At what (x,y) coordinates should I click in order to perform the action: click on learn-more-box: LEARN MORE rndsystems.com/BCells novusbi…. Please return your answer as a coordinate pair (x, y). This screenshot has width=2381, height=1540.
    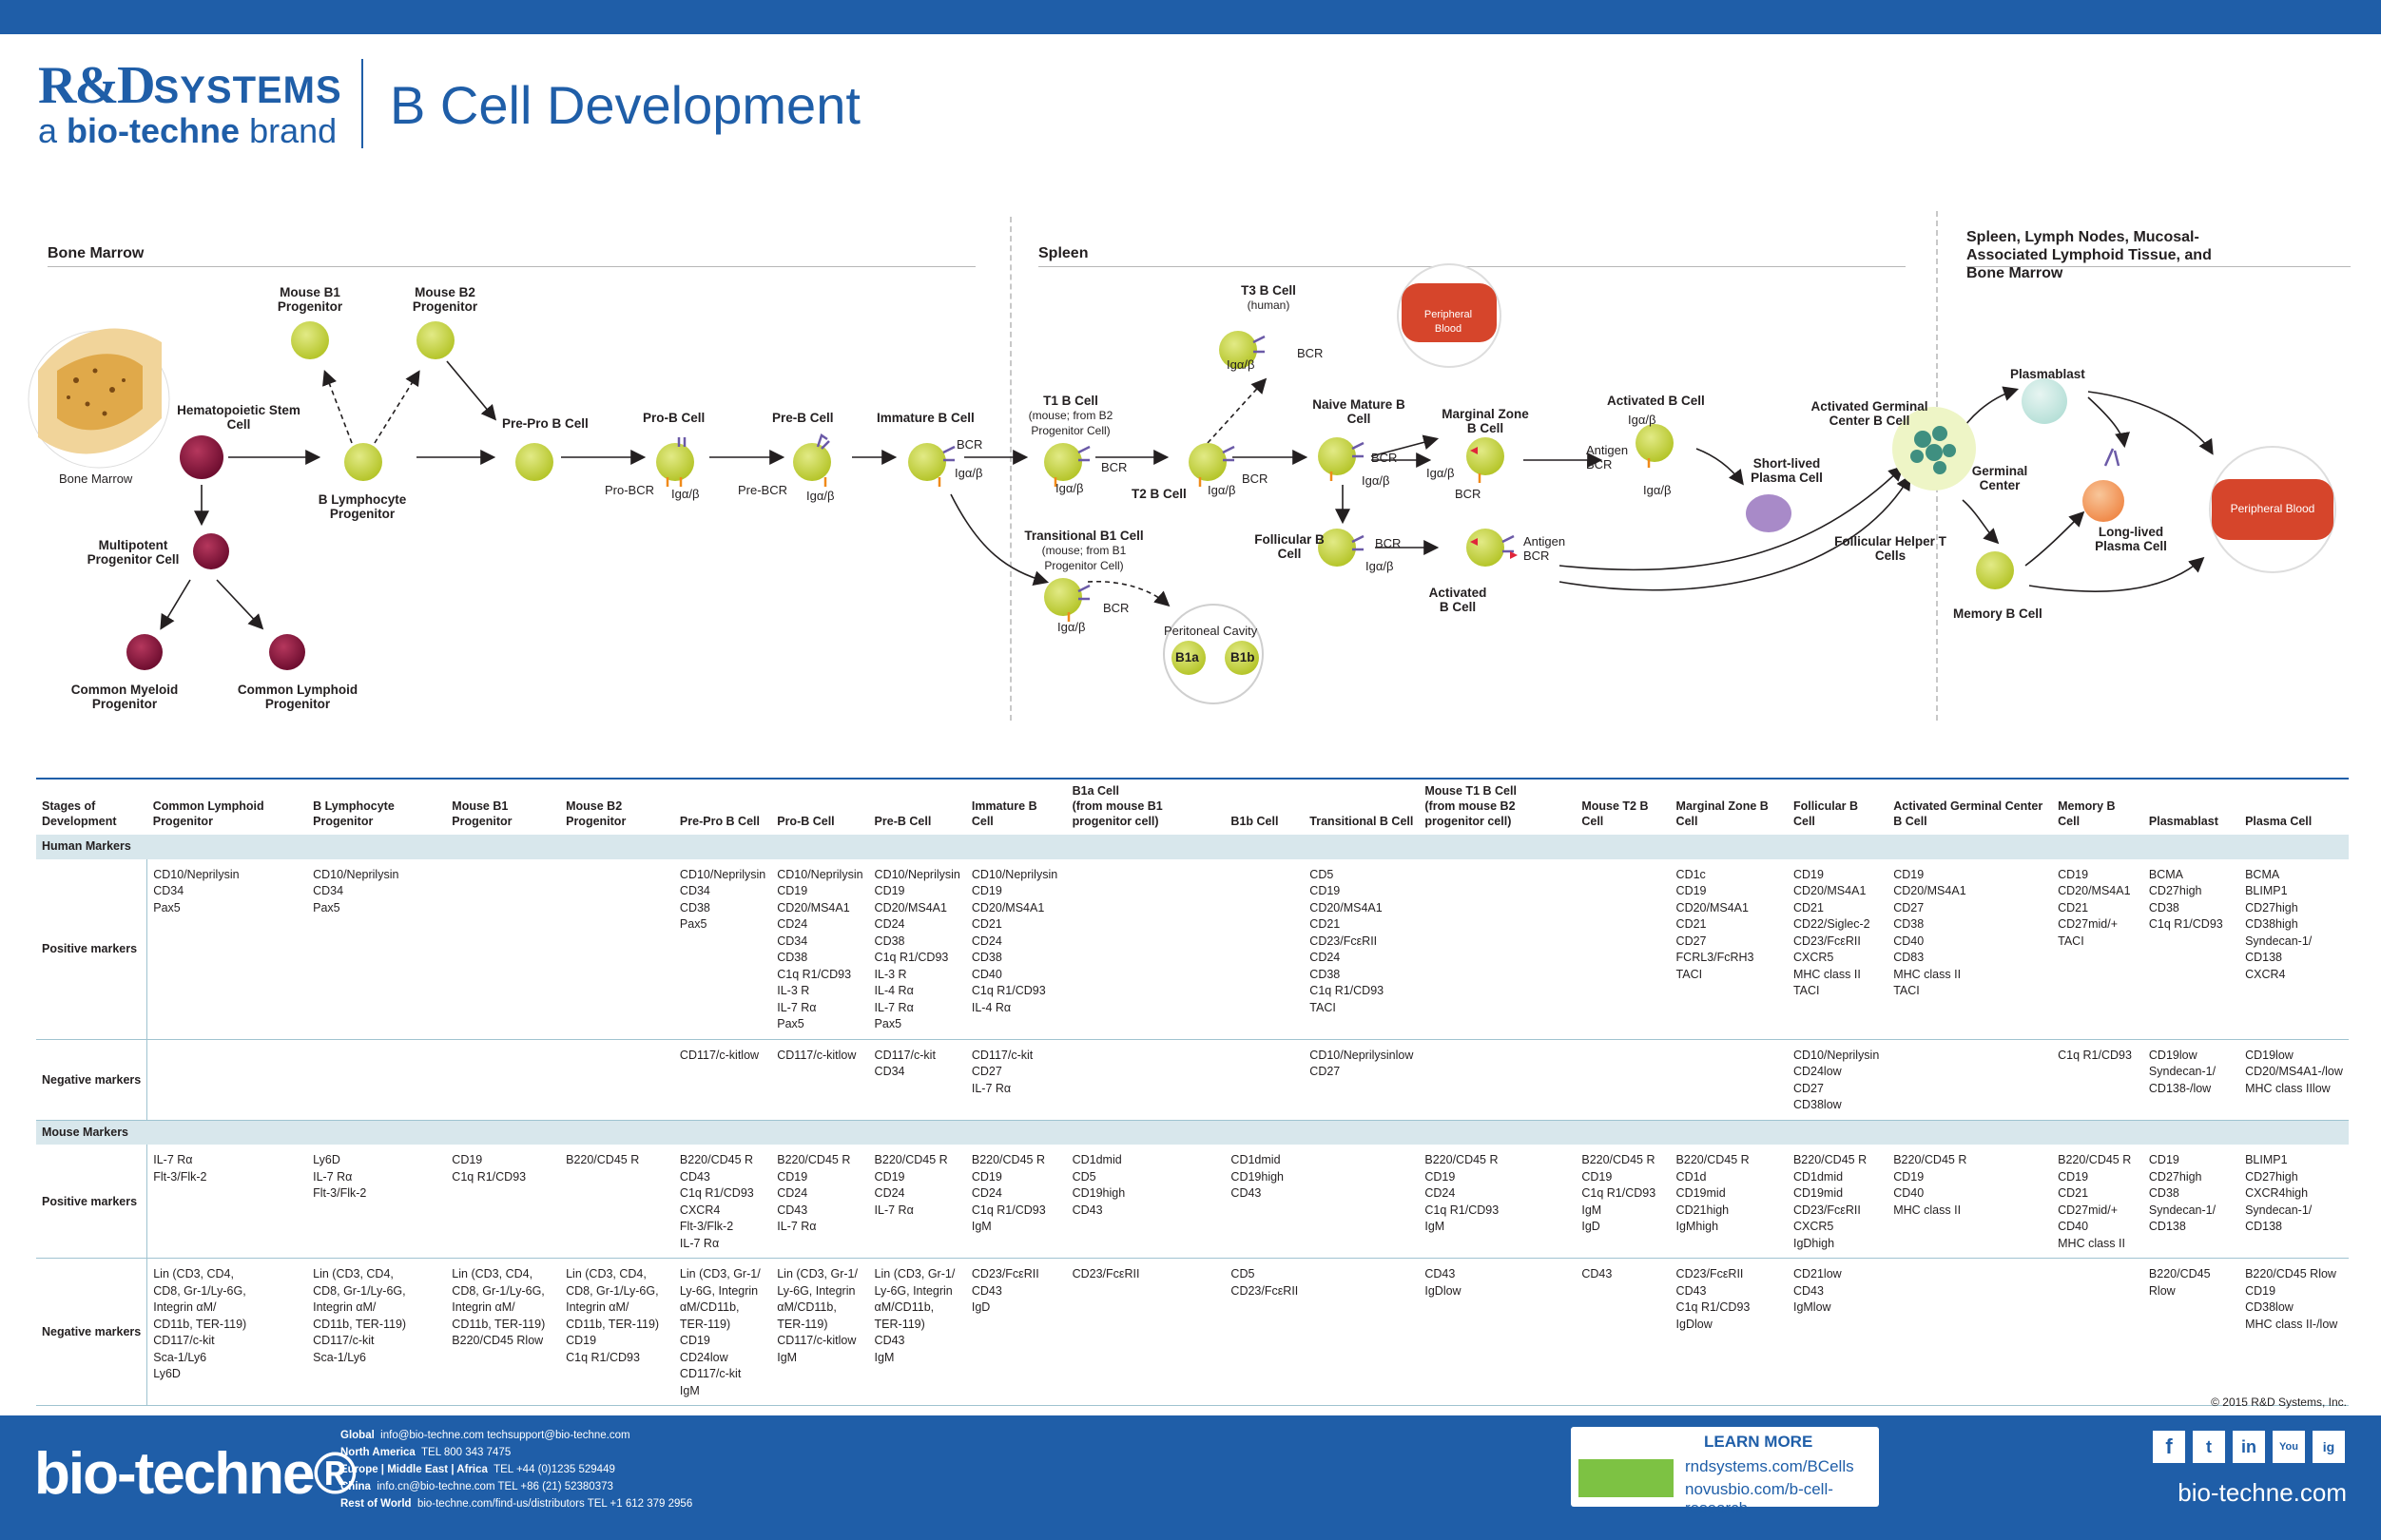
    Looking at the image, I should click on (1725, 1472).